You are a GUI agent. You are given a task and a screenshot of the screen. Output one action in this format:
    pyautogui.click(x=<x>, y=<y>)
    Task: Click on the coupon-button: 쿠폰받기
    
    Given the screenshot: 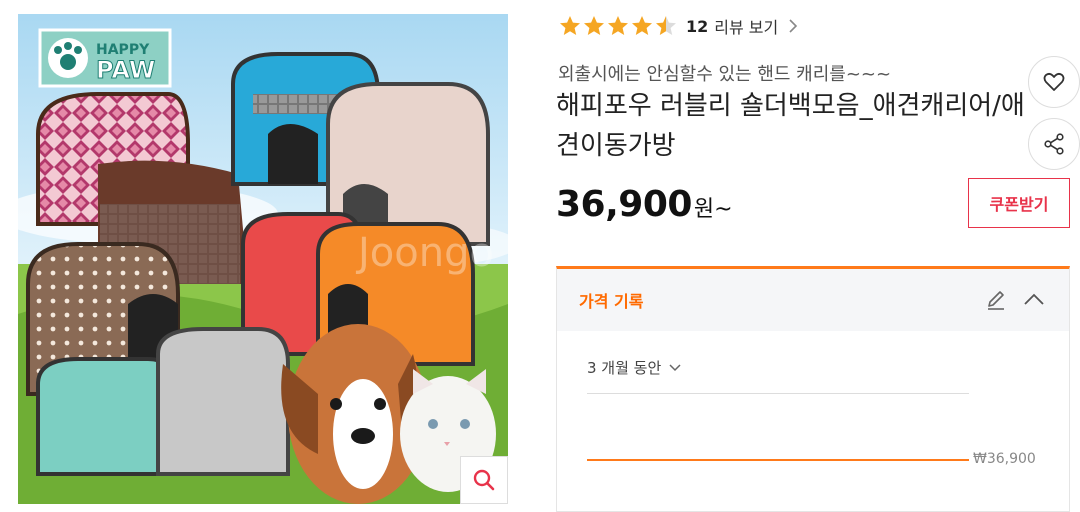 What is the action you would take?
    pyautogui.click(x=1019, y=203)
    